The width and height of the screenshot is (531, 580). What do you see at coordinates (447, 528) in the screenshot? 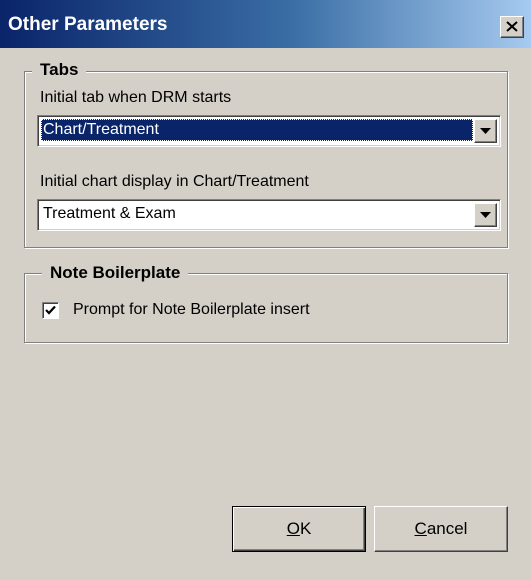
I see `cancel-label-rest: ancel` at bounding box center [447, 528].